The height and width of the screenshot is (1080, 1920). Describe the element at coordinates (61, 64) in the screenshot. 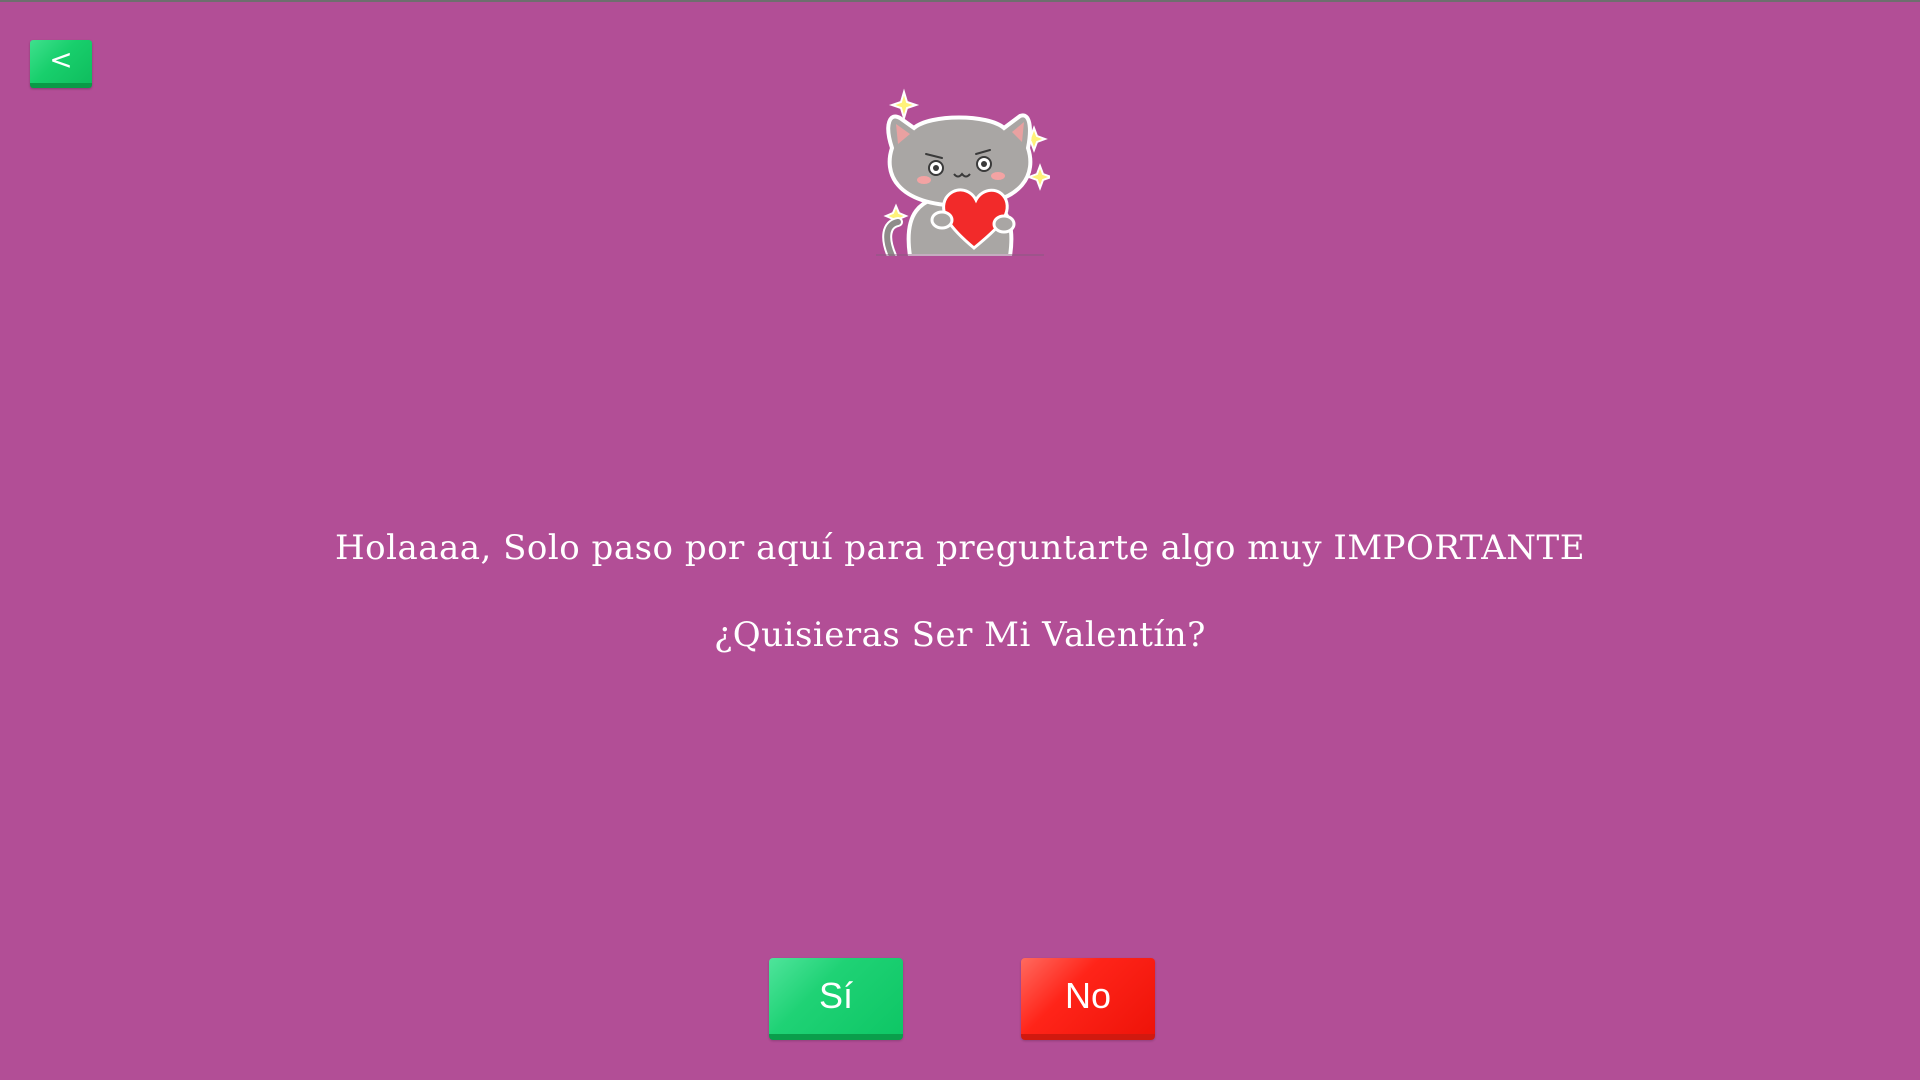

I see `back-button: <` at that location.